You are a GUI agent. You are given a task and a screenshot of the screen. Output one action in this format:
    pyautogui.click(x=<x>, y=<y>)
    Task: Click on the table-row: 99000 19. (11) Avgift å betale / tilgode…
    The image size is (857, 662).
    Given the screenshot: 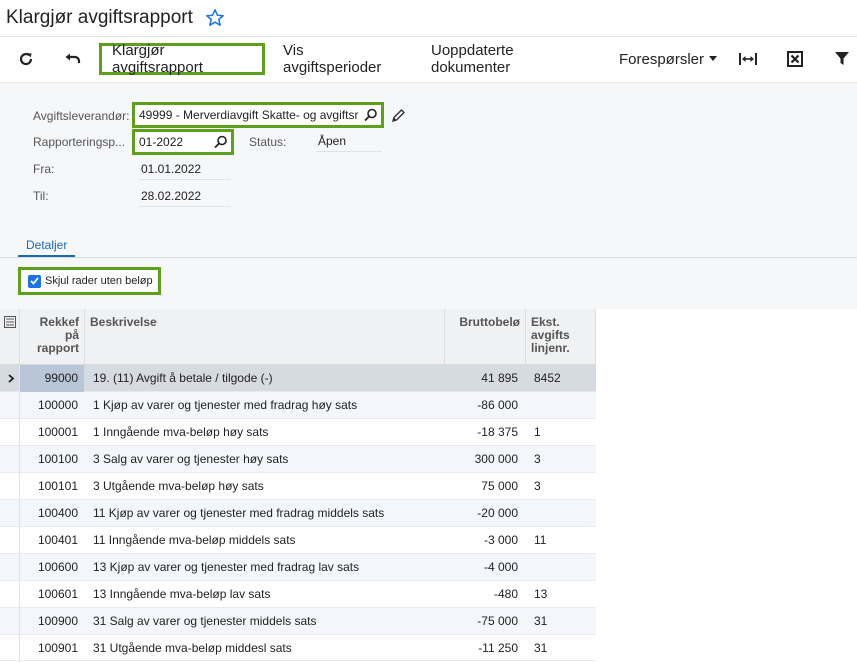 What is the action you would take?
    pyautogui.click(x=298, y=378)
    